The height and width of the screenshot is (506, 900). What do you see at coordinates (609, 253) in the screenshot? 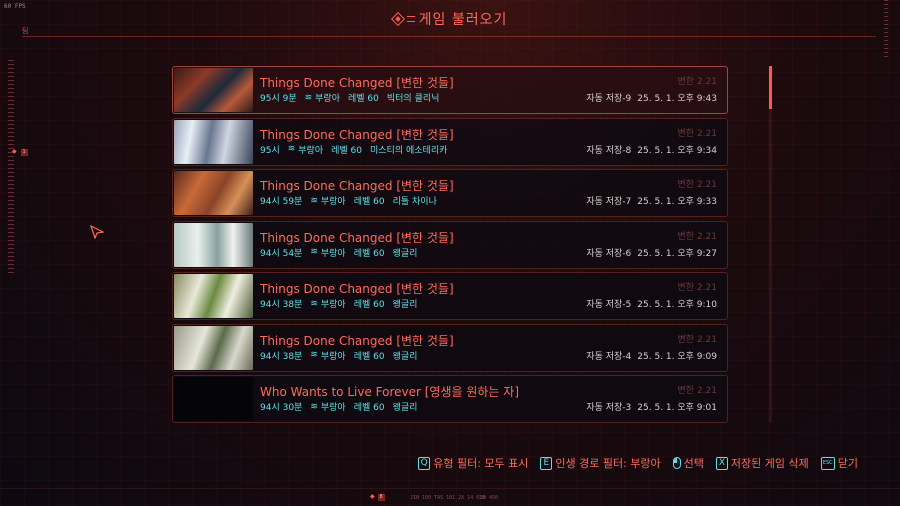
I see `save-slot: 자동 저장-6` at bounding box center [609, 253].